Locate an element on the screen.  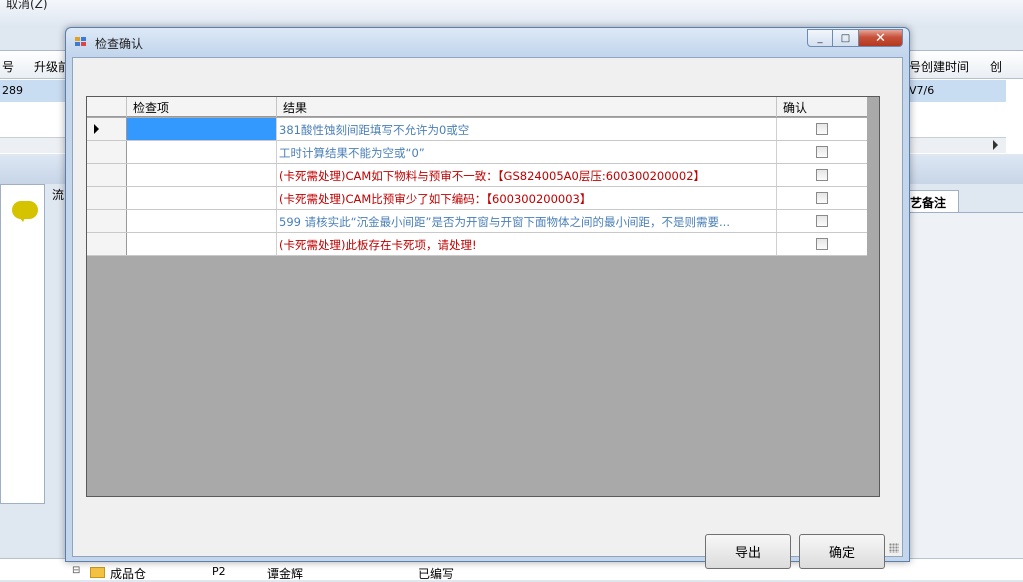
bg-tree-cell: 谭金辉 is located at coordinates (285, 574).